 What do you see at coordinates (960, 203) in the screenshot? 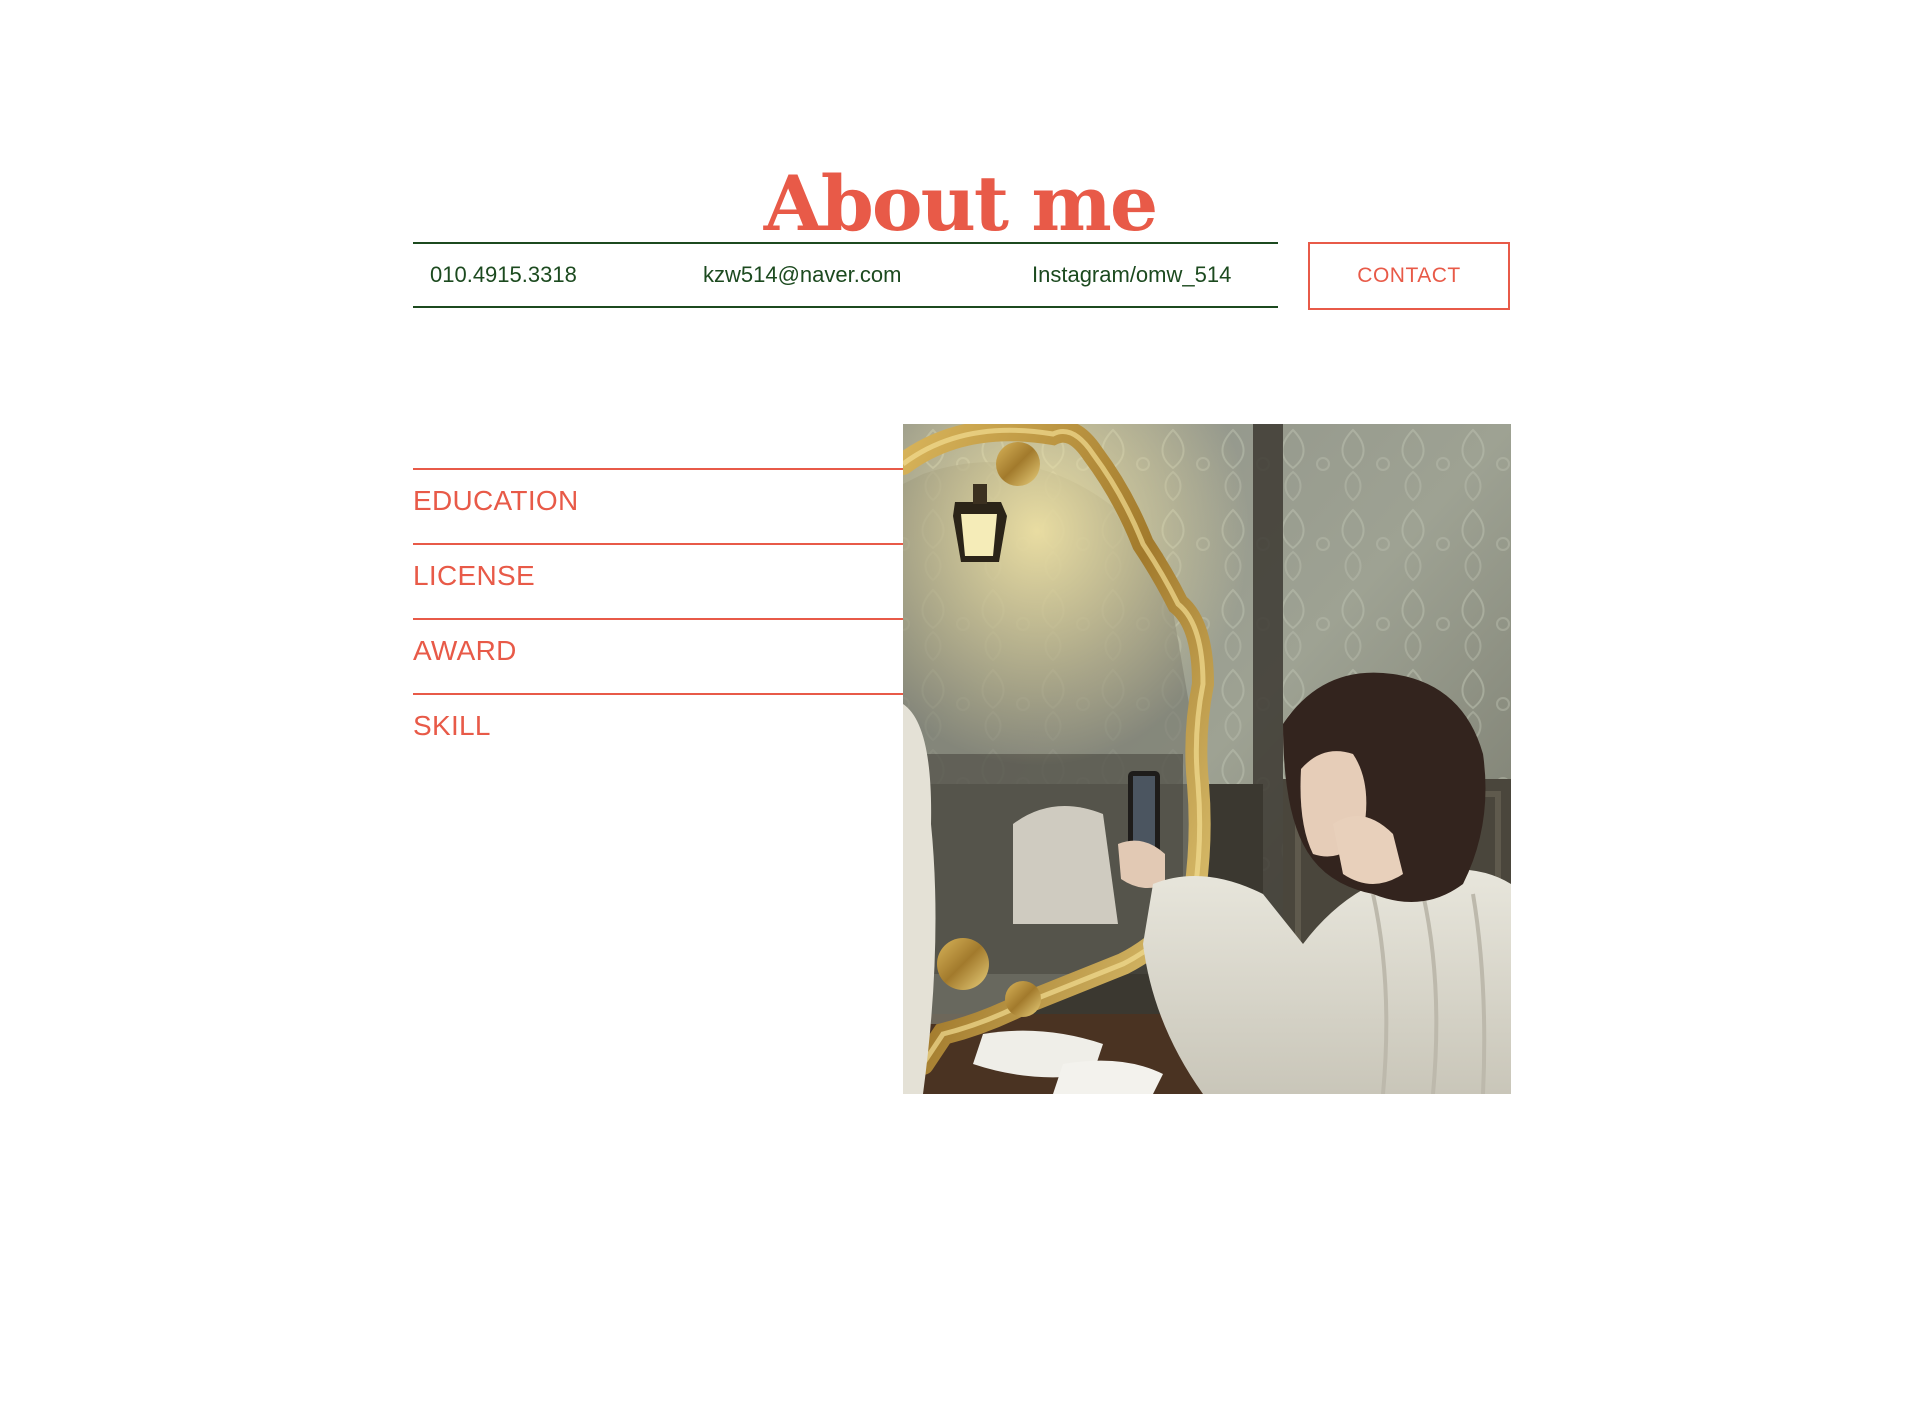
I see `page-title: About me` at bounding box center [960, 203].